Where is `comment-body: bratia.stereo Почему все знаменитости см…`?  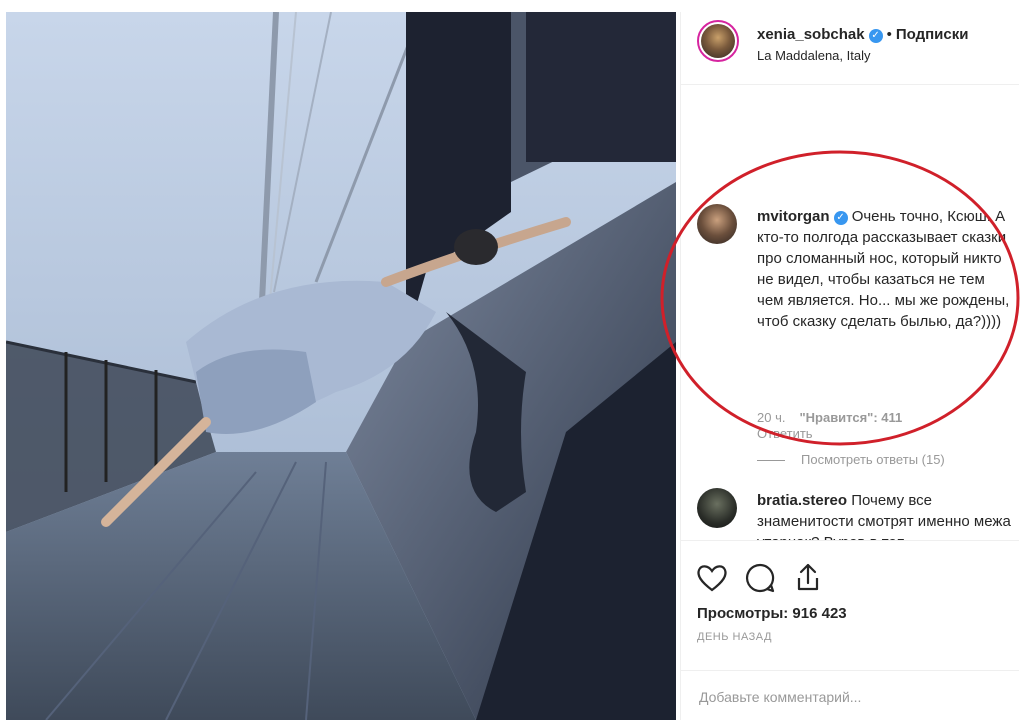
comment-body: bratia.stereo Почему все знаменитости см… is located at coordinates (886, 515).